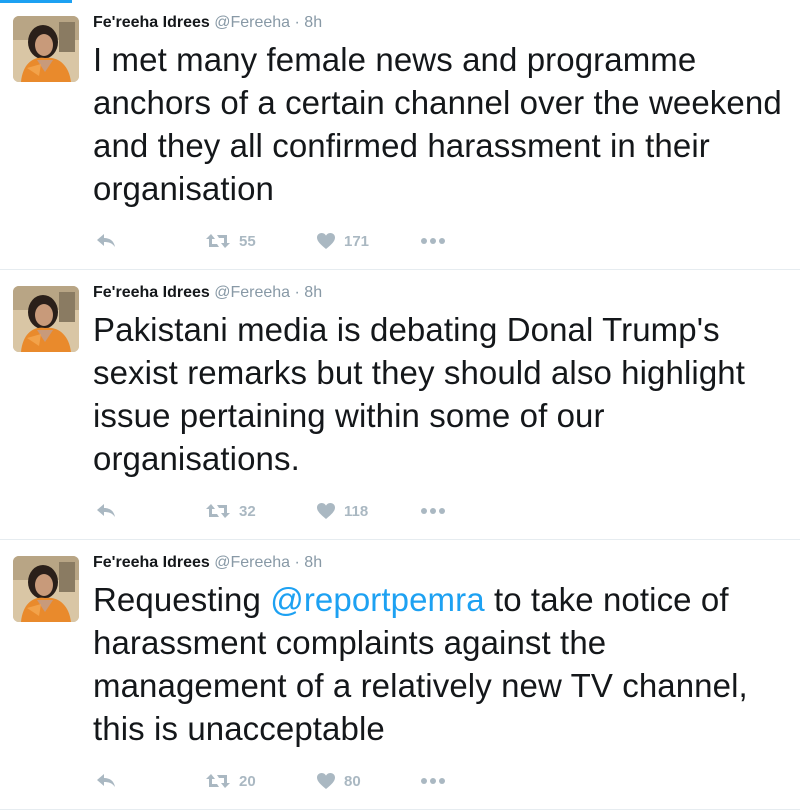  I want to click on like-count: 171, so click(357, 241).